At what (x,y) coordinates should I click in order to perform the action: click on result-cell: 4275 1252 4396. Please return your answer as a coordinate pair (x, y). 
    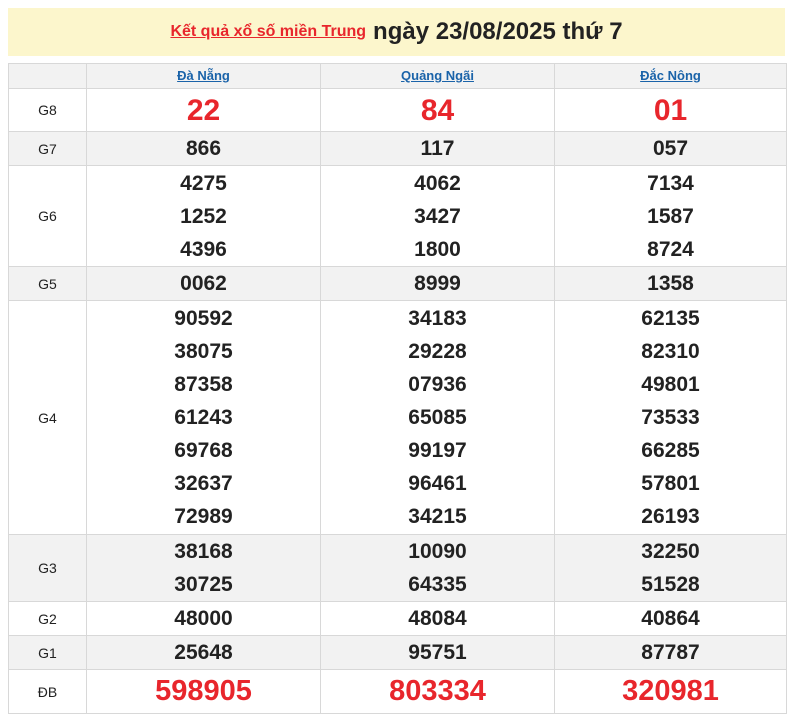
    Looking at the image, I should click on (203, 216).